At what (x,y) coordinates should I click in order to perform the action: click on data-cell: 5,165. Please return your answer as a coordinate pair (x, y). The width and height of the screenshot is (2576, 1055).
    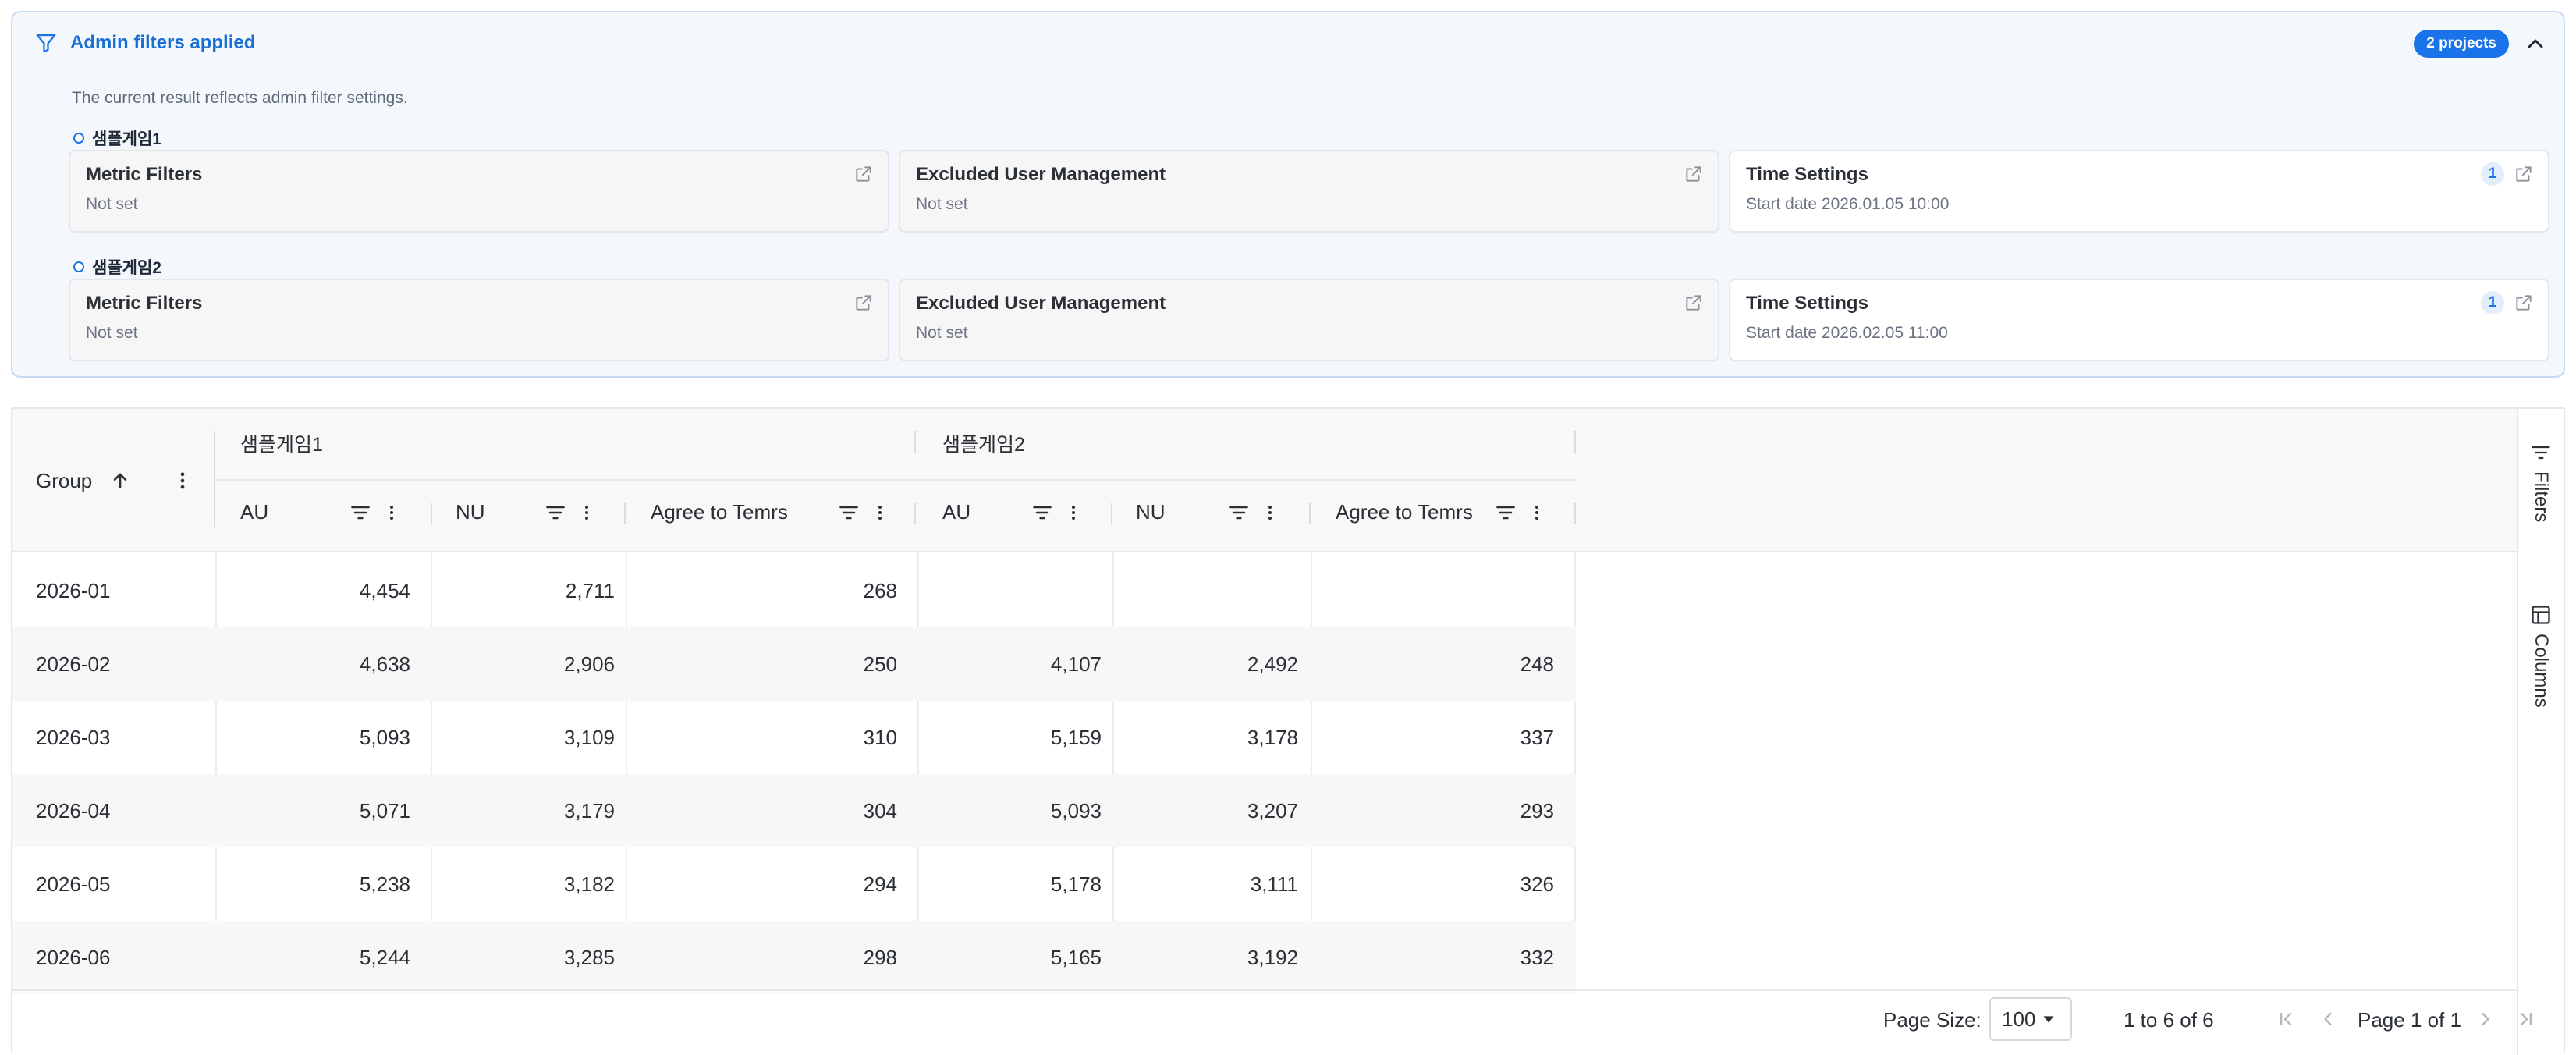
    Looking at the image, I should click on (1076, 957).